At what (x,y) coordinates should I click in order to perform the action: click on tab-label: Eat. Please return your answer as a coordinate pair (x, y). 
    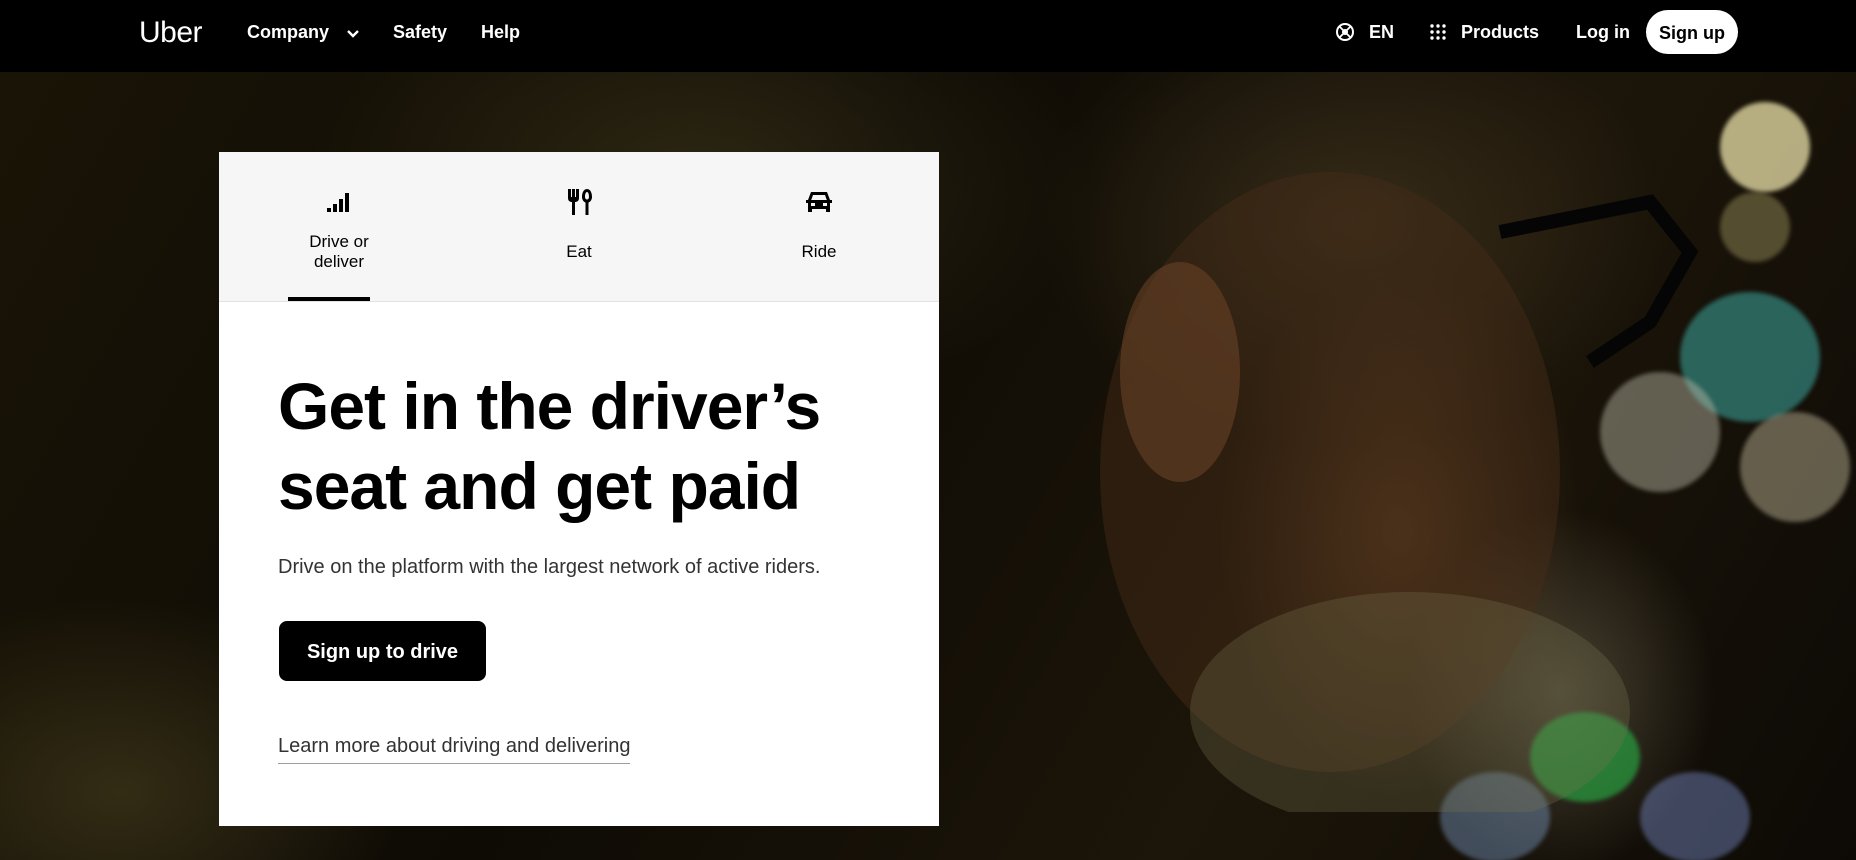
    Looking at the image, I should click on (579, 251).